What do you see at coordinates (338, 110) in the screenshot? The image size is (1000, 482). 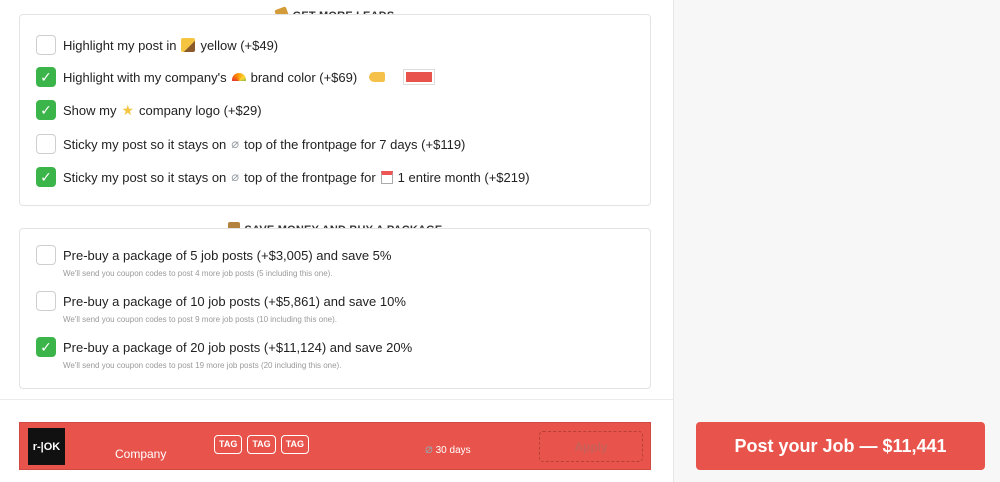 I see `option-company-logo: ✓ Show my ★ company logo (+$29)` at bounding box center [338, 110].